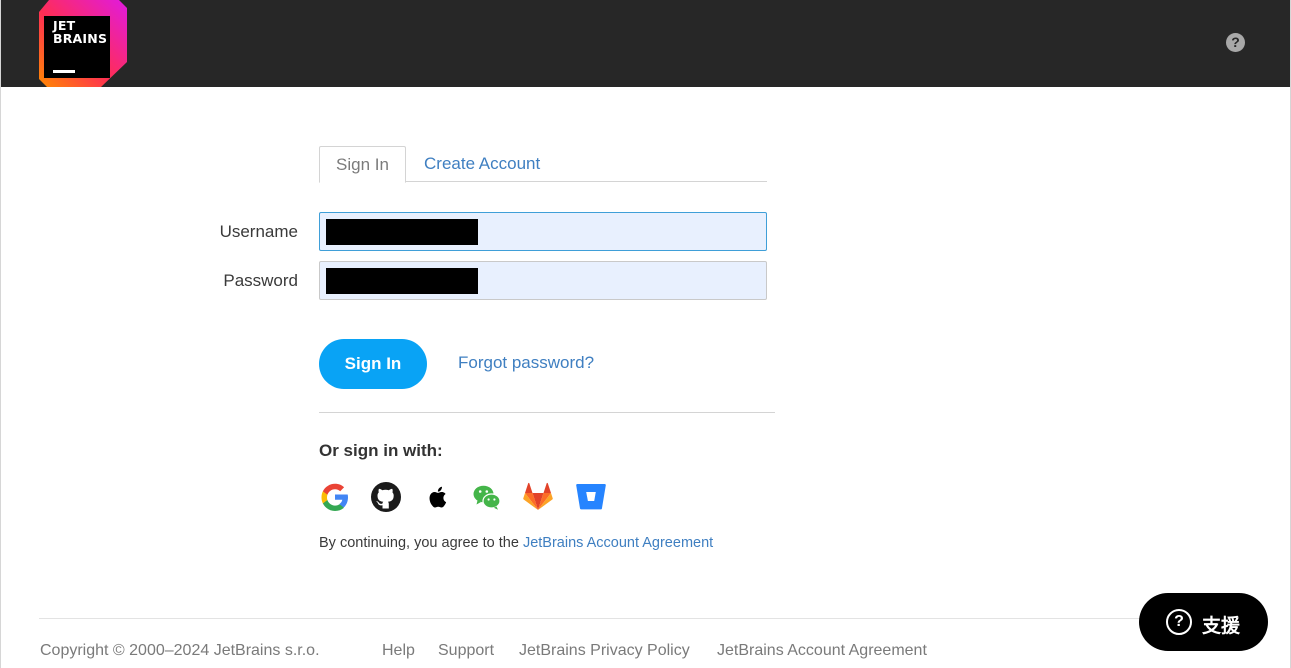 The image size is (1291, 668). I want to click on bitbucket-icon, so click(591, 497).